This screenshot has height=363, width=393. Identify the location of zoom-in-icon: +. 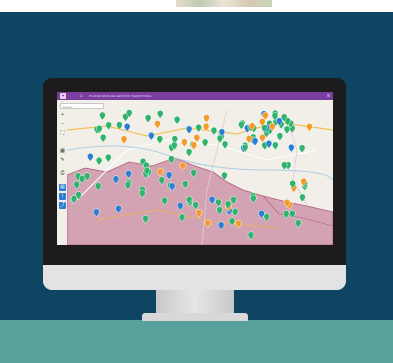
(62, 115).